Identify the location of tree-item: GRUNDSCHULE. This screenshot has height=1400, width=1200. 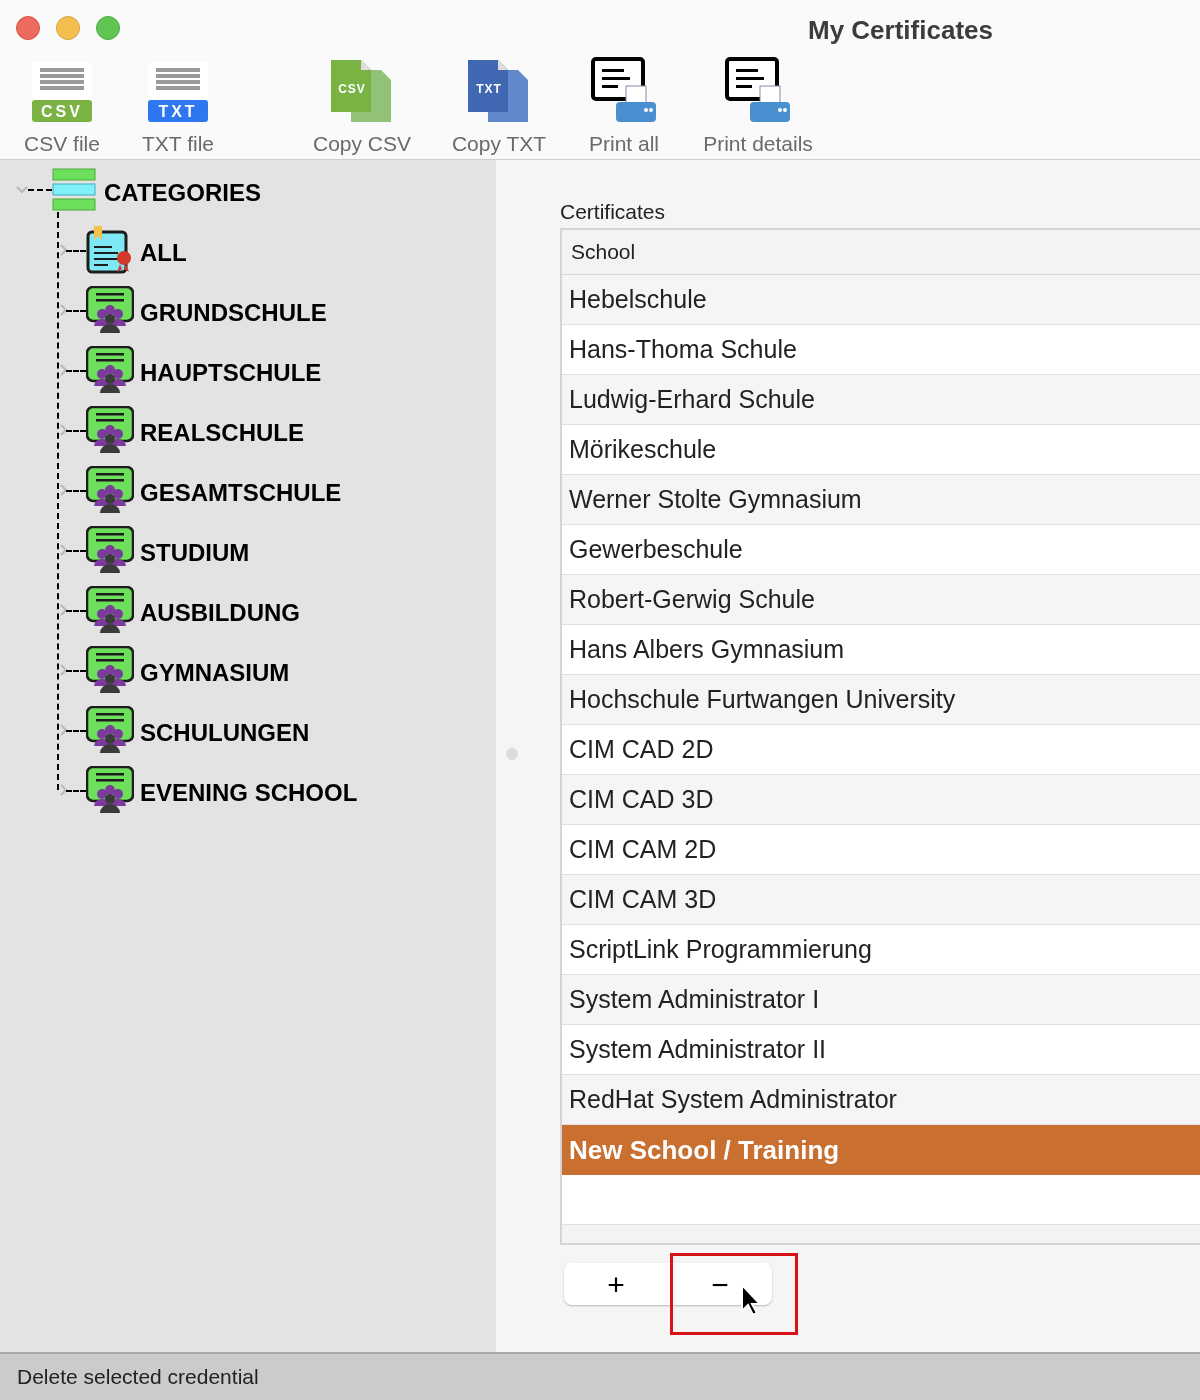
(233, 313).